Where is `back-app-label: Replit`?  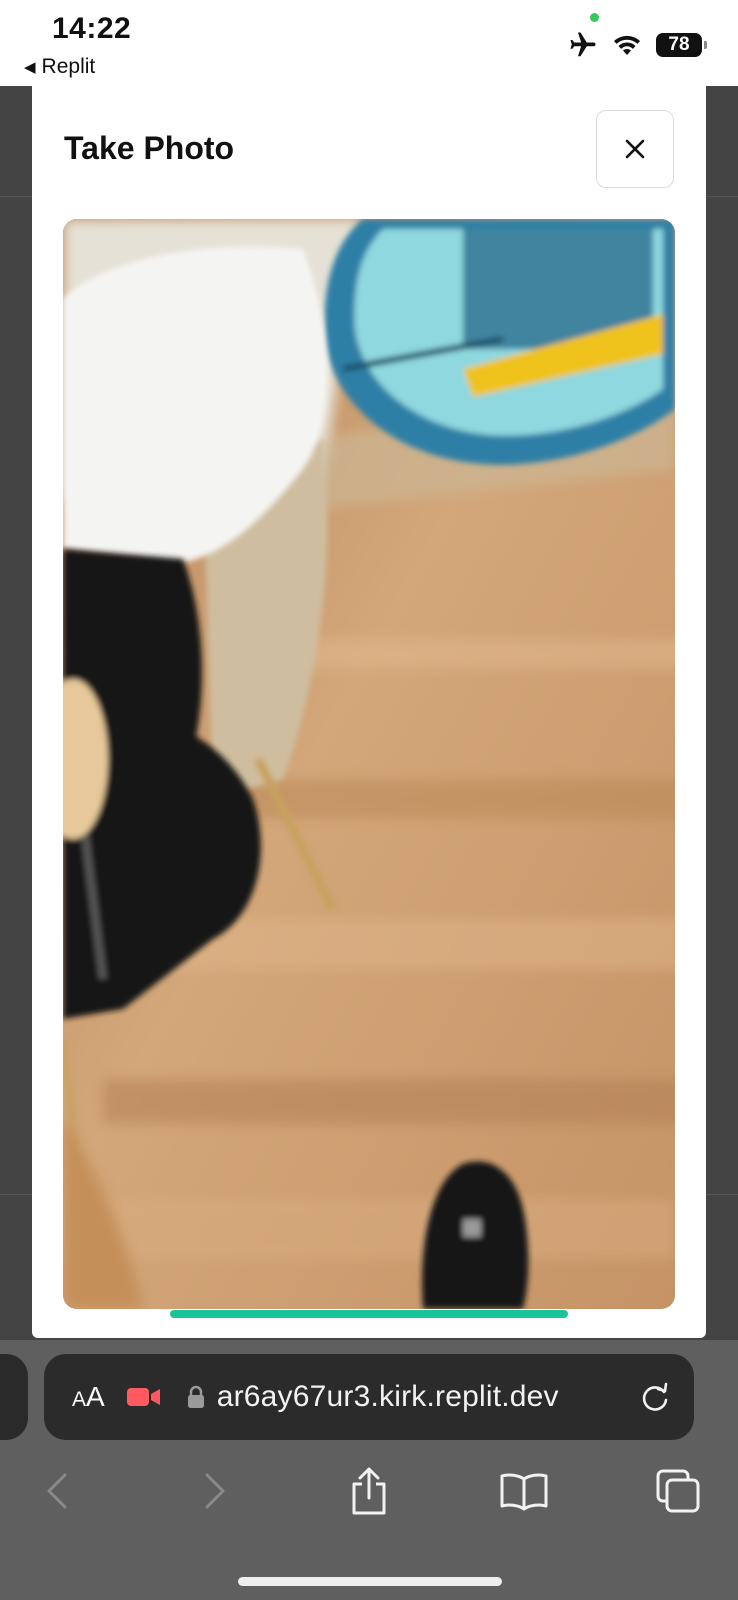 back-app-label: Replit is located at coordinates (68, 66).